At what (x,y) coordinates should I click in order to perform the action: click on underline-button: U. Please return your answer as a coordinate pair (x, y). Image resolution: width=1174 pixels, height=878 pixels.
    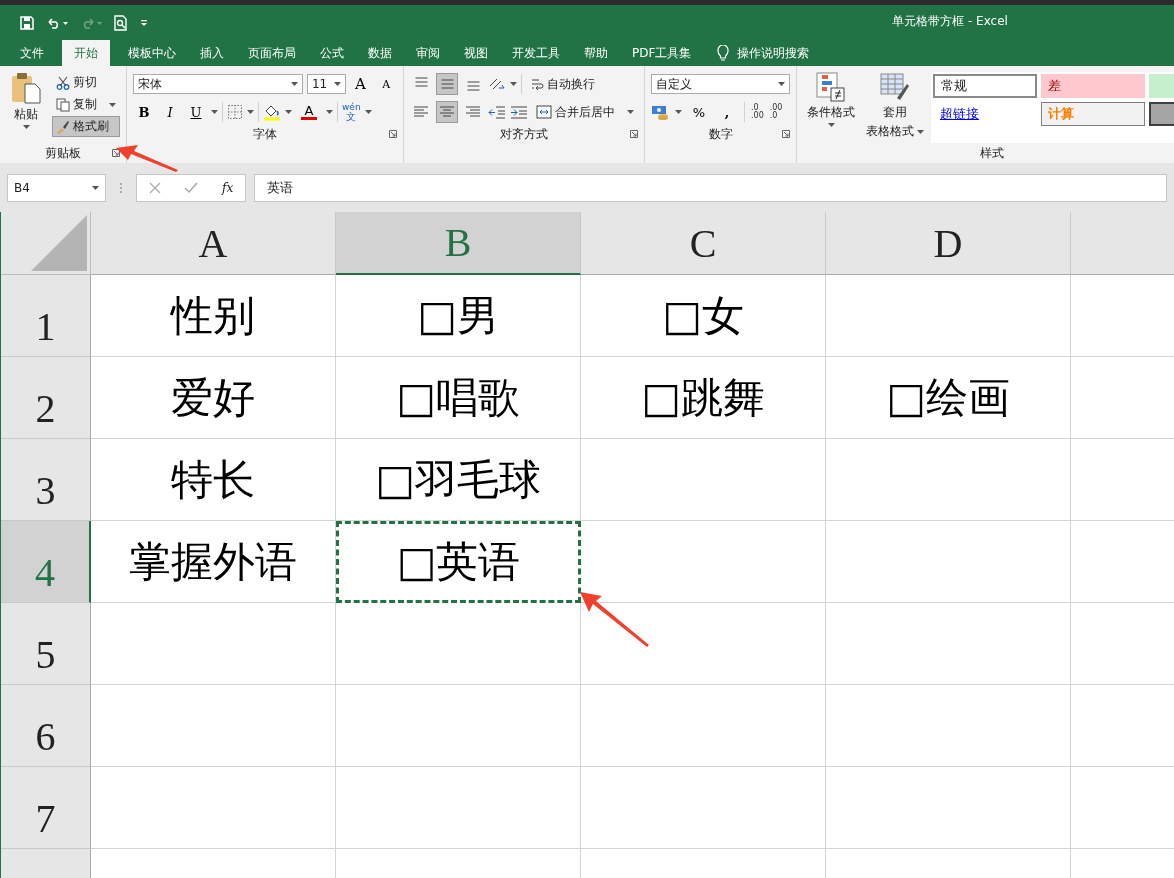
    Looking at the image, I should click on (196, 112).